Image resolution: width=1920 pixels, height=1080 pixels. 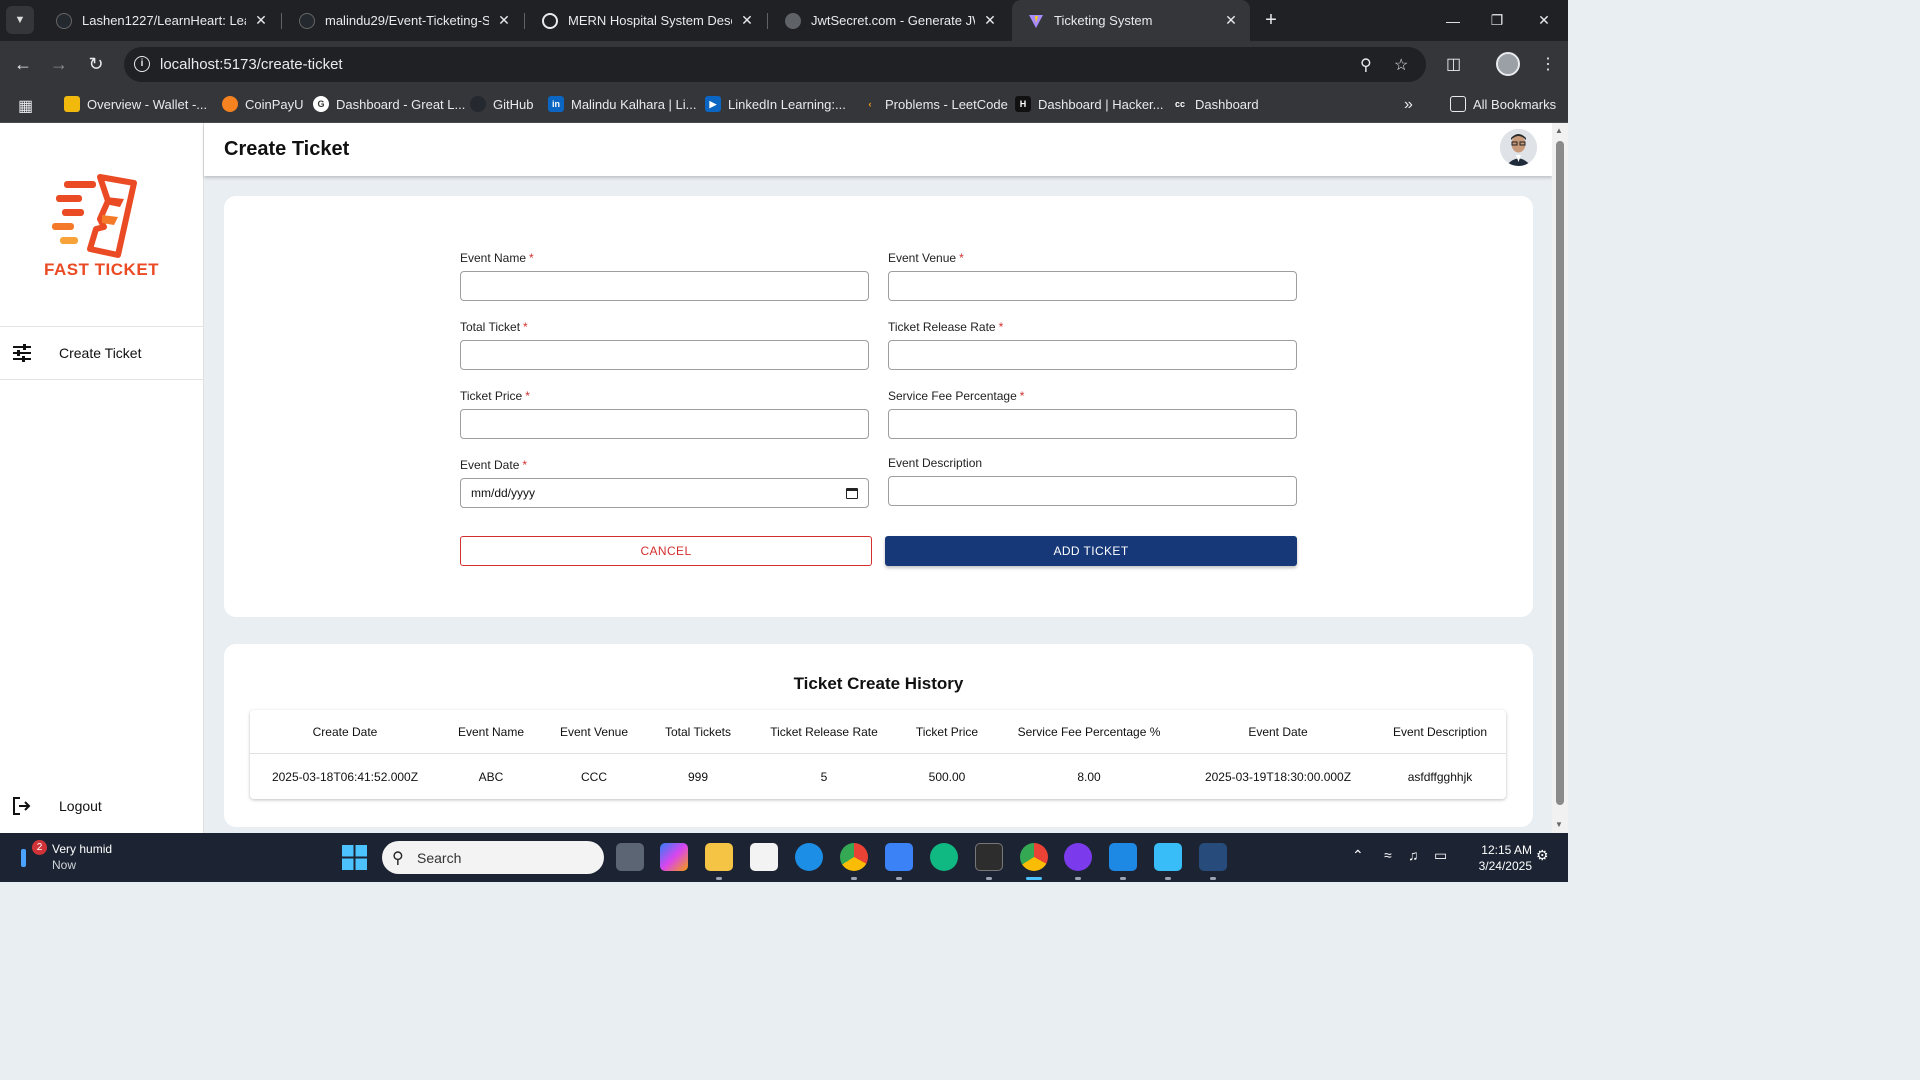 What do you see at coordinates (674, 857) in the screenshot?
I see `copilot-icon` at bounding box center [674, 857].